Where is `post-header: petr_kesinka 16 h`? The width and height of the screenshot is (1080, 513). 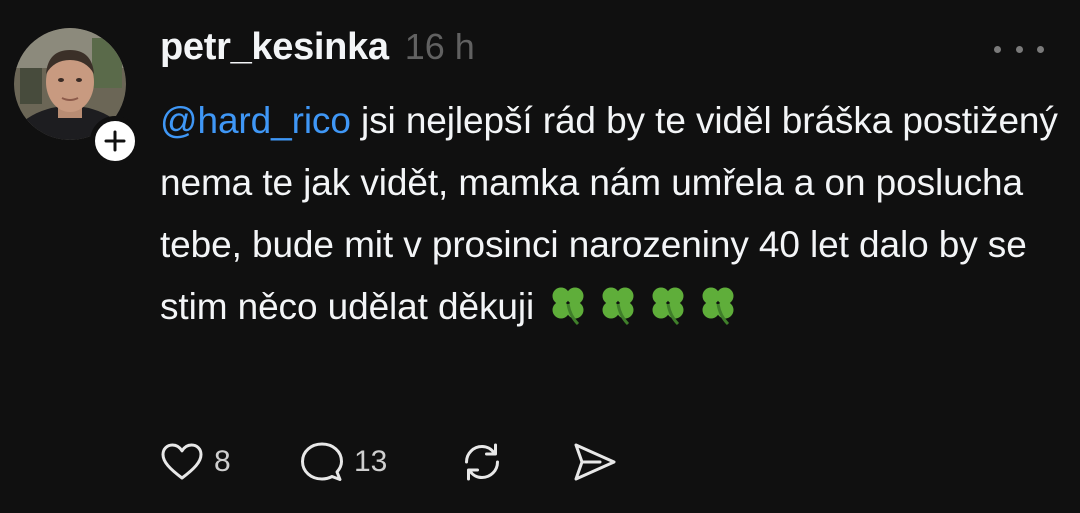
post-header: petr_kesinka 16 h is located at coordinates (317, 52).